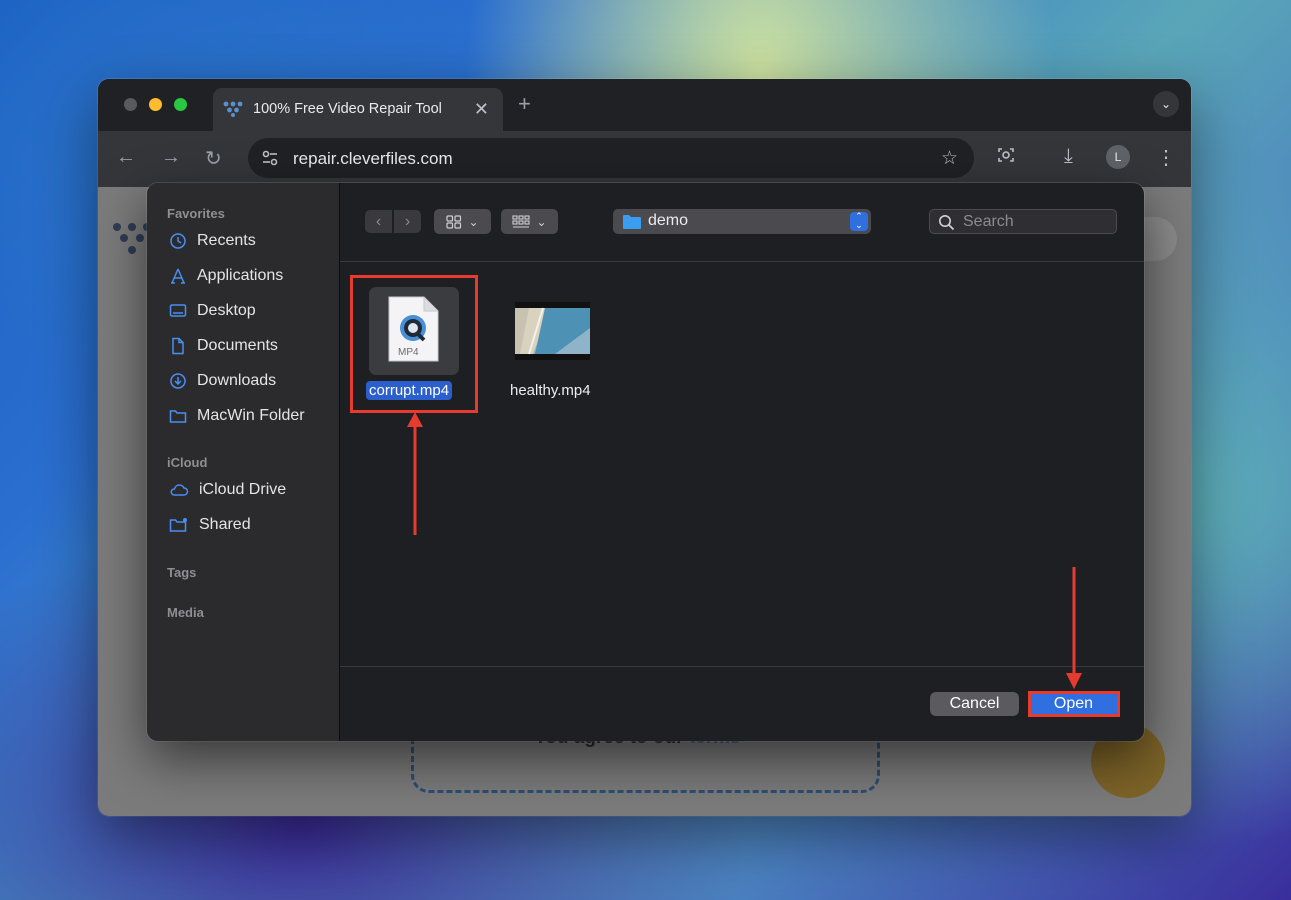 The image size is (1291, 900). I want to click on tab-title: 100% Free Video Repair Tool, so click(347, 109).